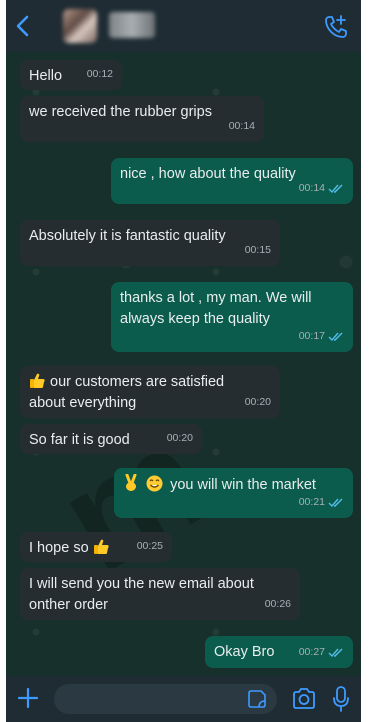  I want to click on message-time: 00:27, so click(311, 652).